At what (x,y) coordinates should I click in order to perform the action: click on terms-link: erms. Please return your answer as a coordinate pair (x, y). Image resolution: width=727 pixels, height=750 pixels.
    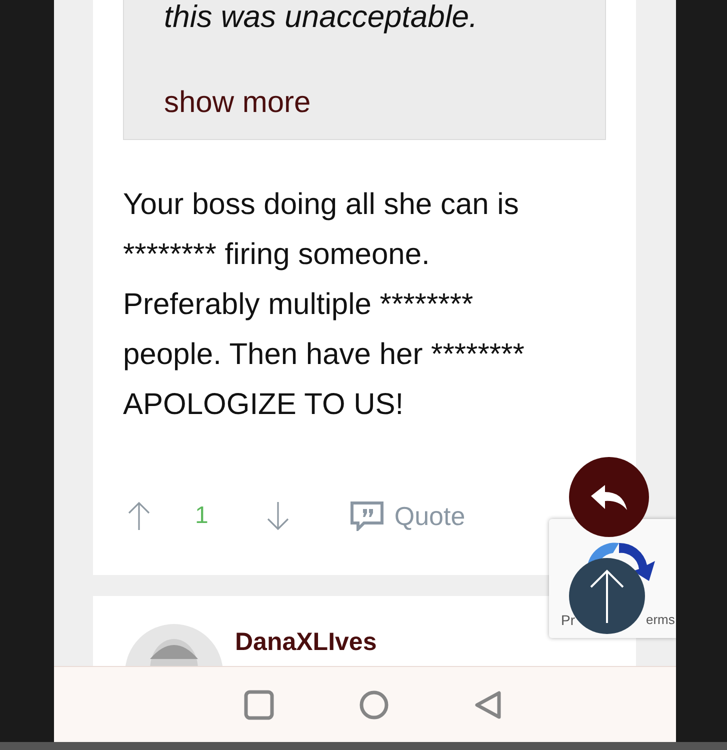
    Looking at the image, I should click on (660, 619).